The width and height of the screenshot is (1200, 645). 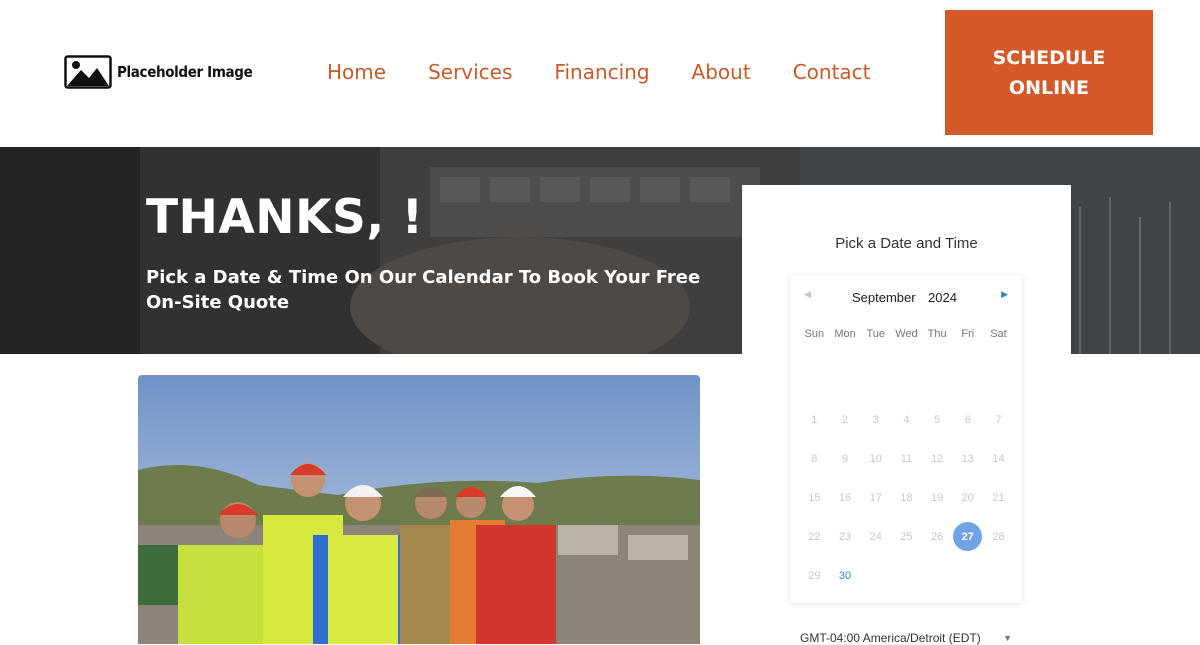 I want to click on weekday-fri: Fri, so click(x=968, y=334).